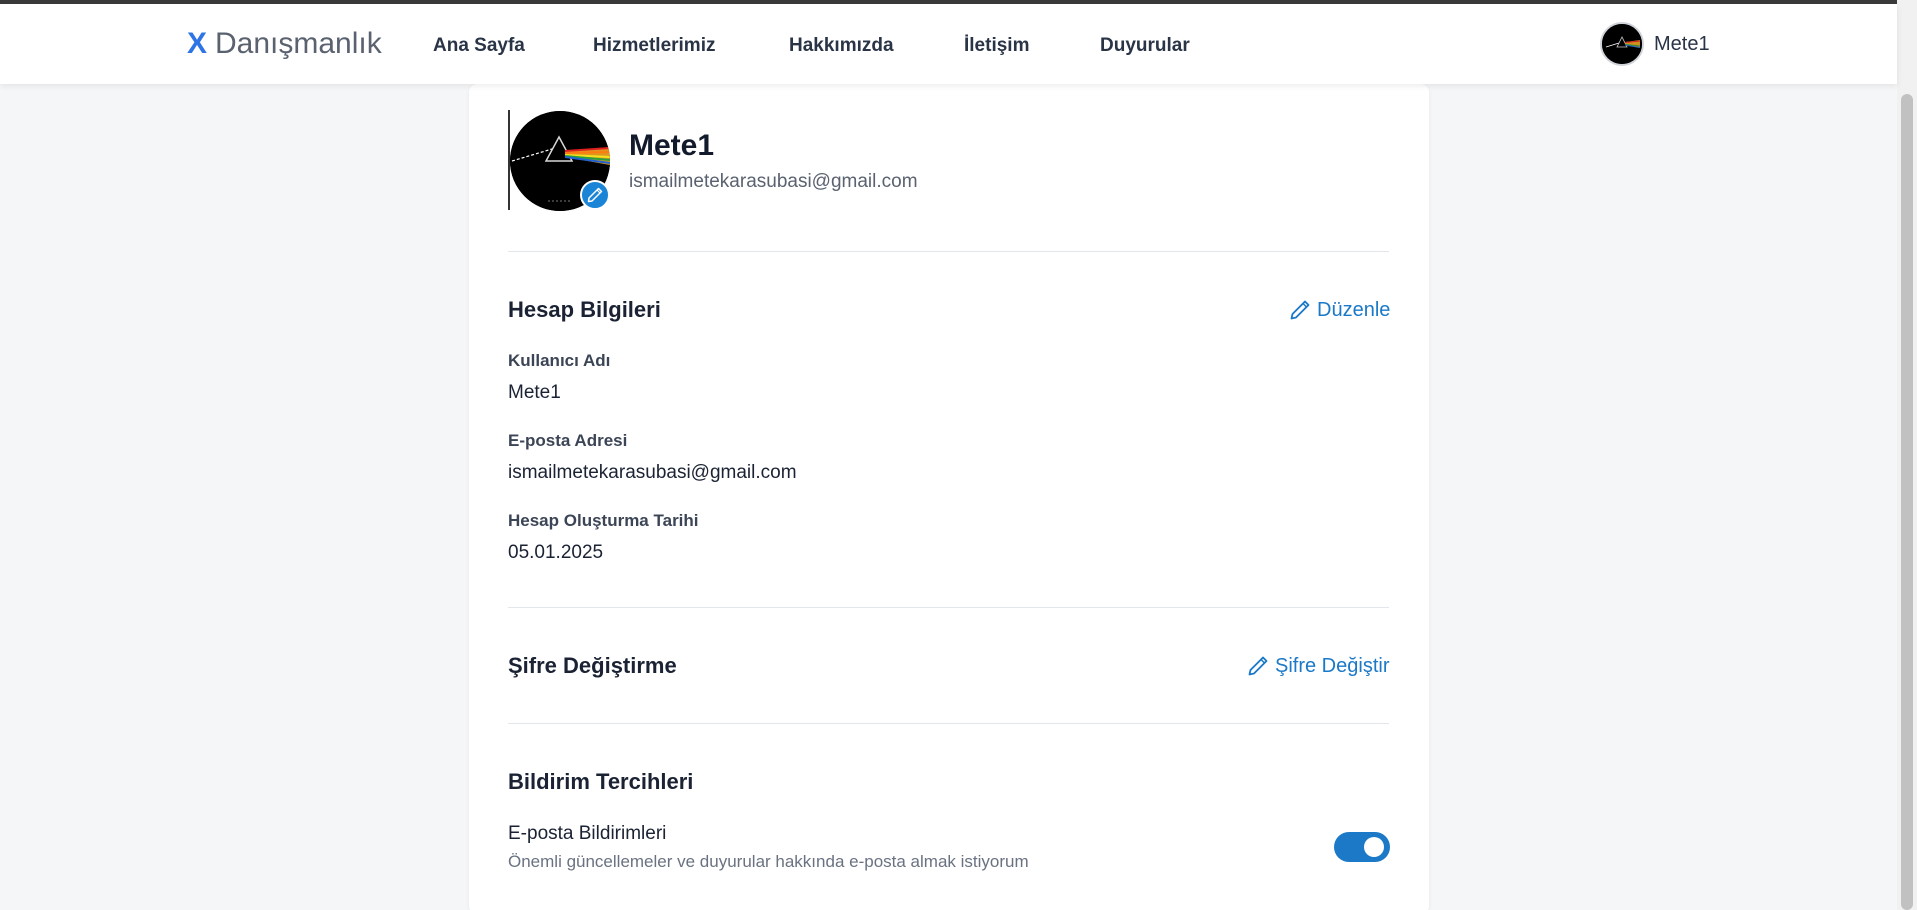 This screenshot has height=910, width=1917. Describe the element at coordinates (197, 43) in the screenshot. I see `brand-x-mark: X` at that location.